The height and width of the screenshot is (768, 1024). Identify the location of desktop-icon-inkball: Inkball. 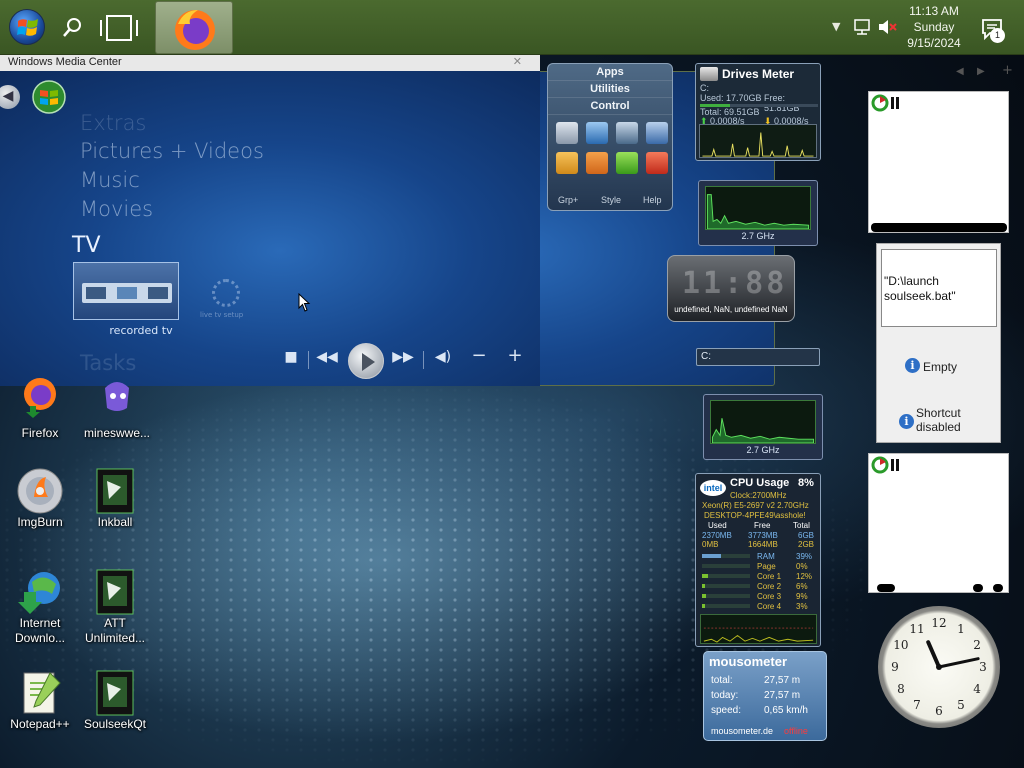
(115, 498).